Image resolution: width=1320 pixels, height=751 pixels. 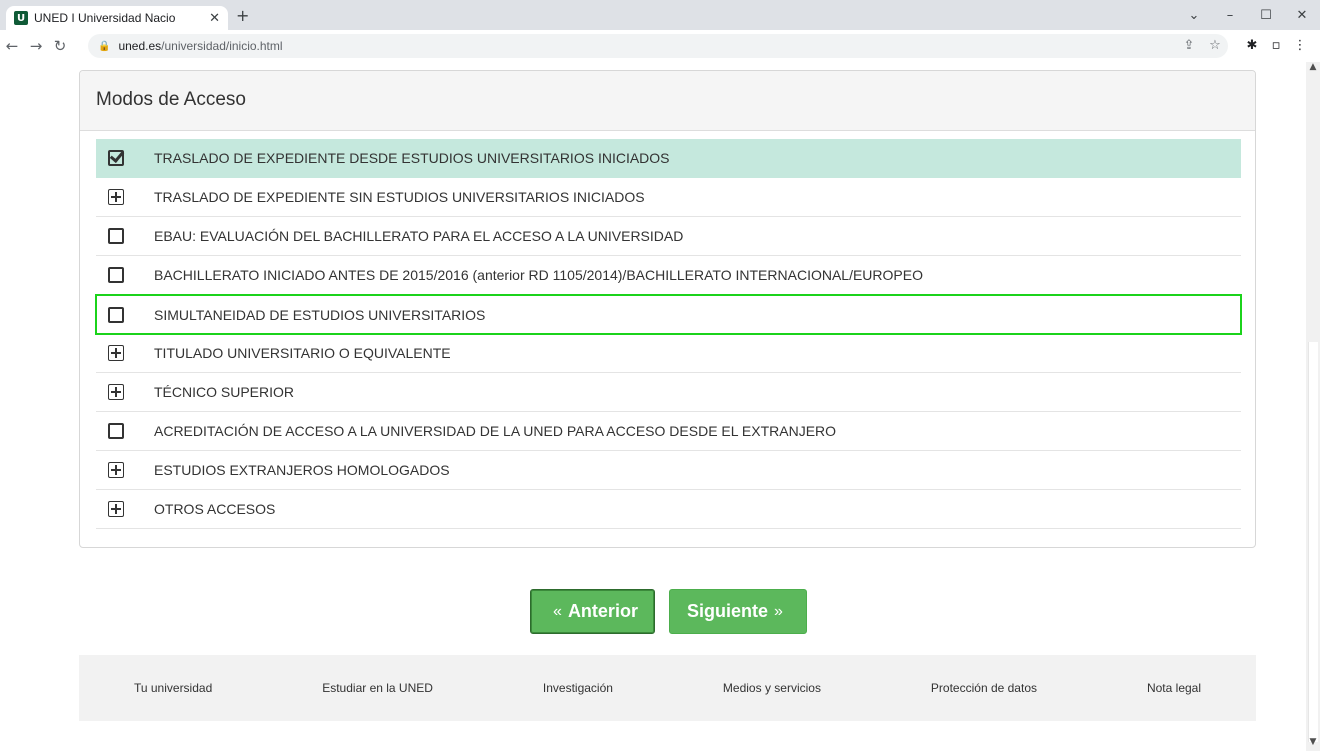 I want to click on access-mode-option: ESTUDIOS EXTRANJEROS HOMOLOGADOS, so click(x=668, y=470).